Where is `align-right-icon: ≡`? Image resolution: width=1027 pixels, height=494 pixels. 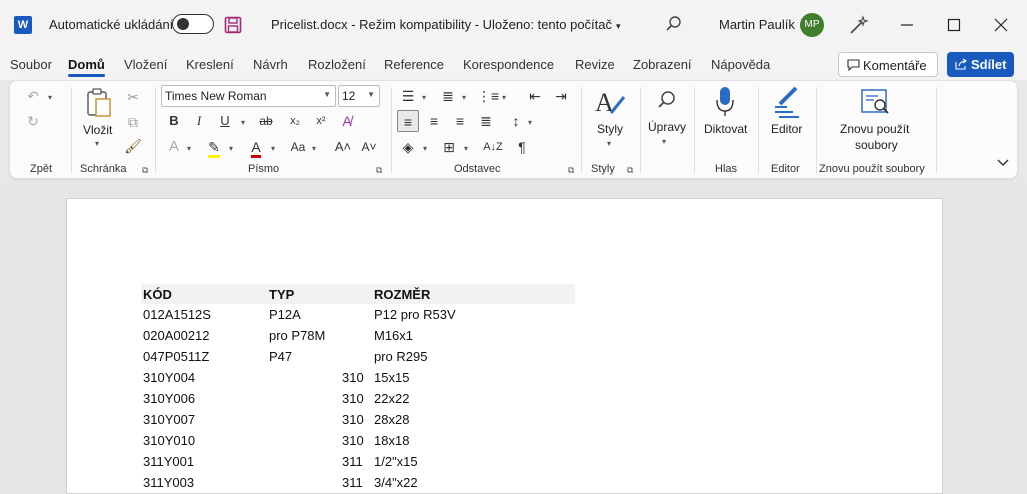 align-right-icon: ≡ is located at coordinates (460, 121).